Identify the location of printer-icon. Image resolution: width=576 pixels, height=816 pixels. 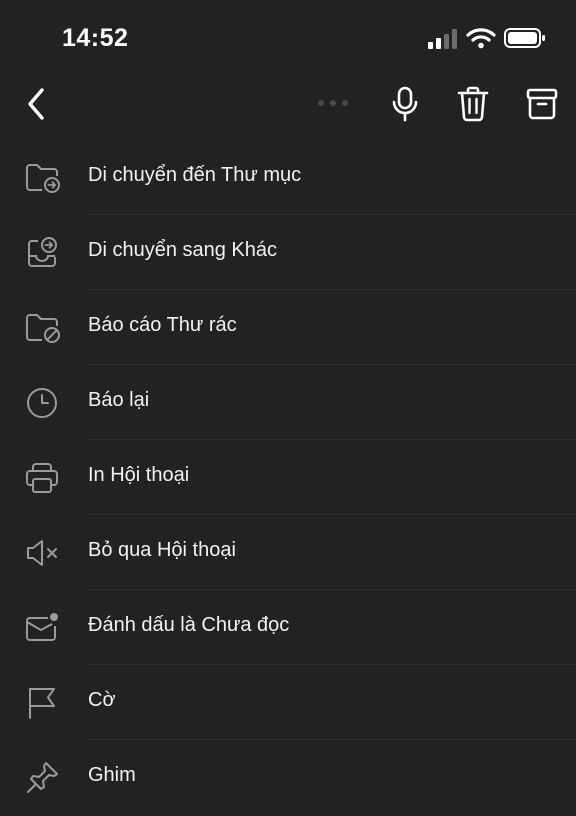
(42, 478).